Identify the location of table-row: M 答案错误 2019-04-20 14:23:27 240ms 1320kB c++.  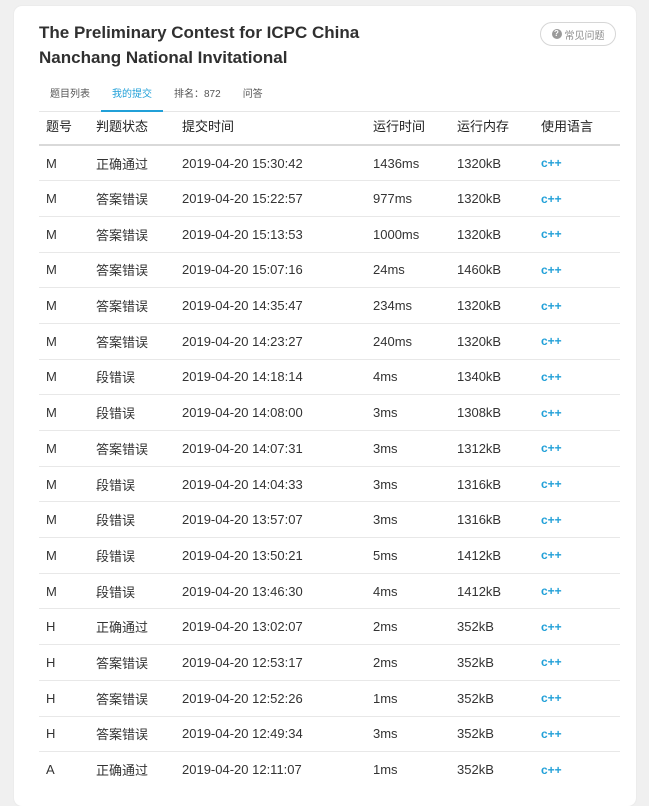
(329, 341).